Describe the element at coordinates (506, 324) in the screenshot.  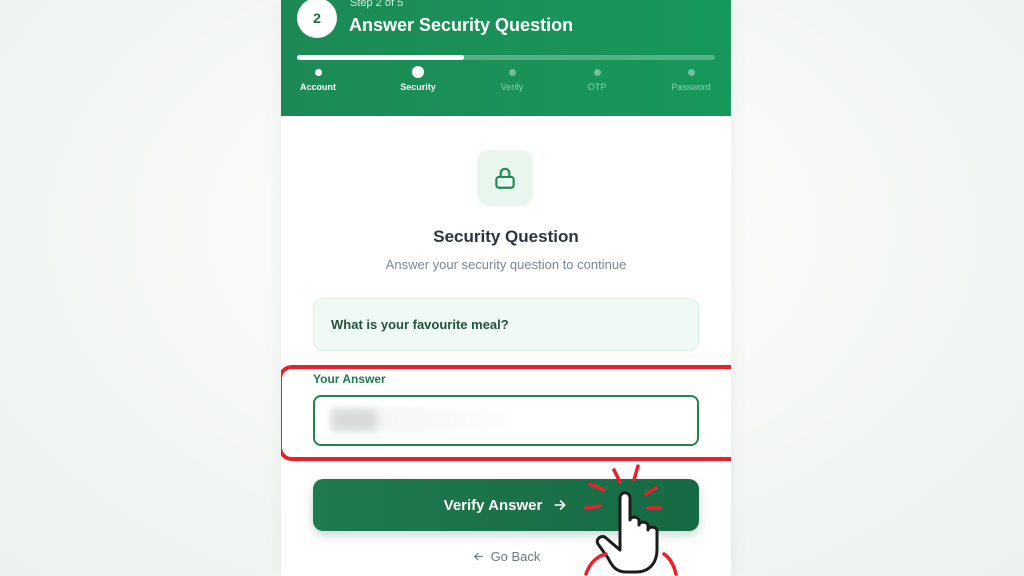
I see `security-question: What is your favourite meal?` at that location.